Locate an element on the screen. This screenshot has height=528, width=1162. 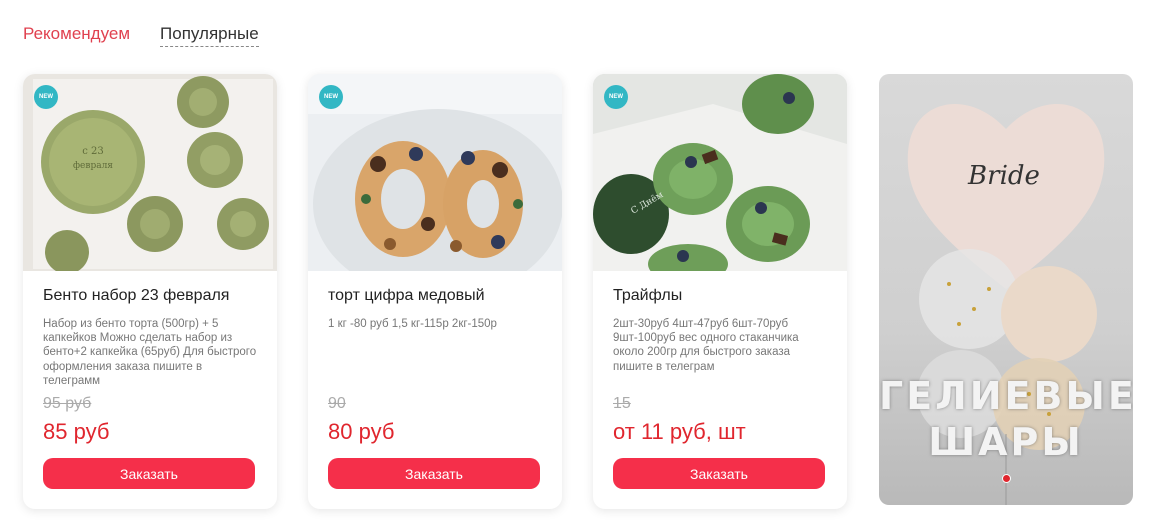
svg-text: с 23 is located at coordinates (93, 151).